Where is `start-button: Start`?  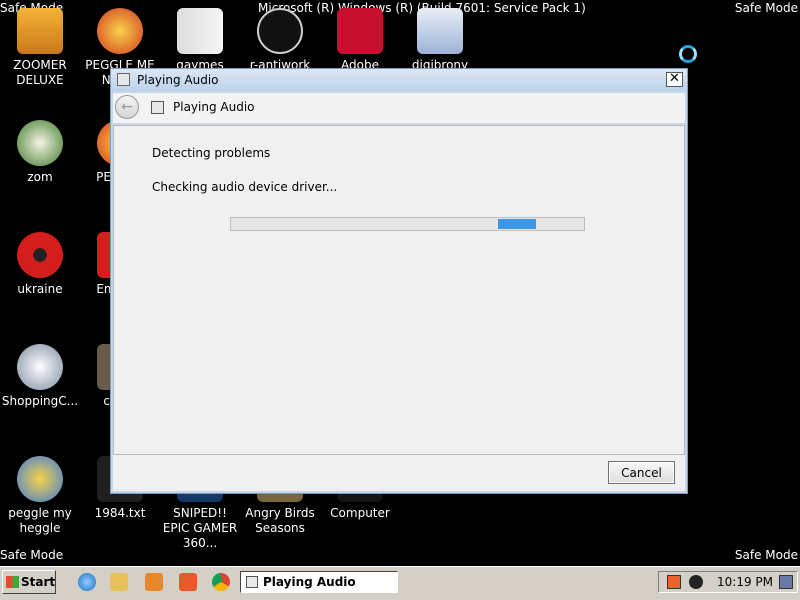 start-button: Start is located at coordinates (29, 582).